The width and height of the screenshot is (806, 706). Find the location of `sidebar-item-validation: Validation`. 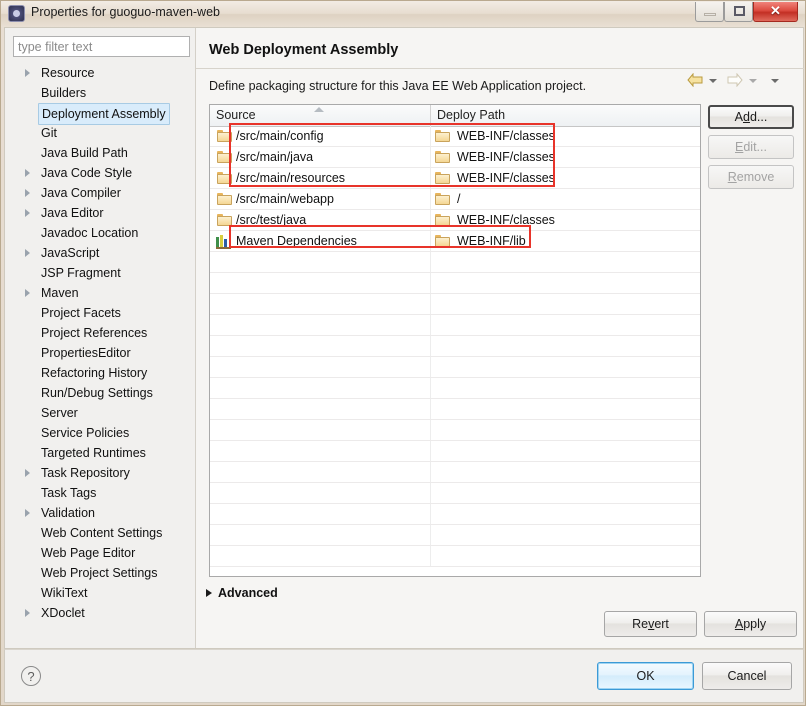

sidebar-item-validation: Validation is located at coordinates (99, 513).